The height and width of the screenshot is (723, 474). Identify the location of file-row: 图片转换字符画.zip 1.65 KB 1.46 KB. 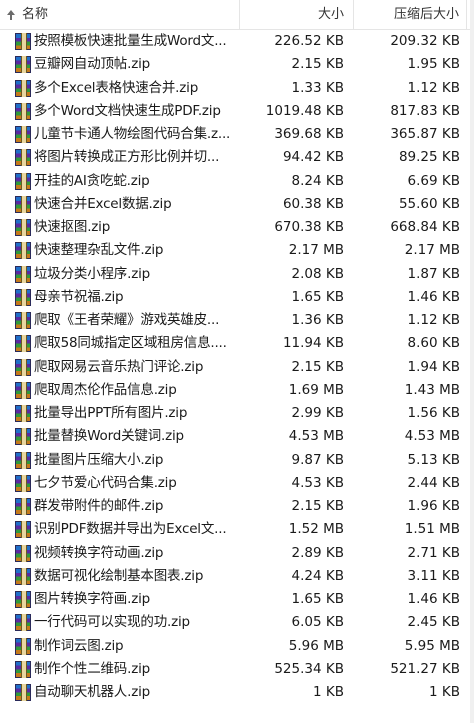
(237, 599).